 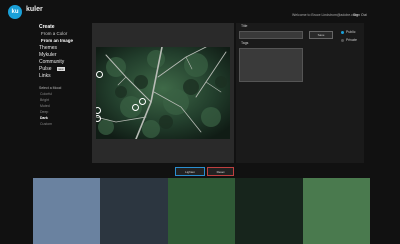 I want to click on title-label: Title, so click(x=244, y=26).